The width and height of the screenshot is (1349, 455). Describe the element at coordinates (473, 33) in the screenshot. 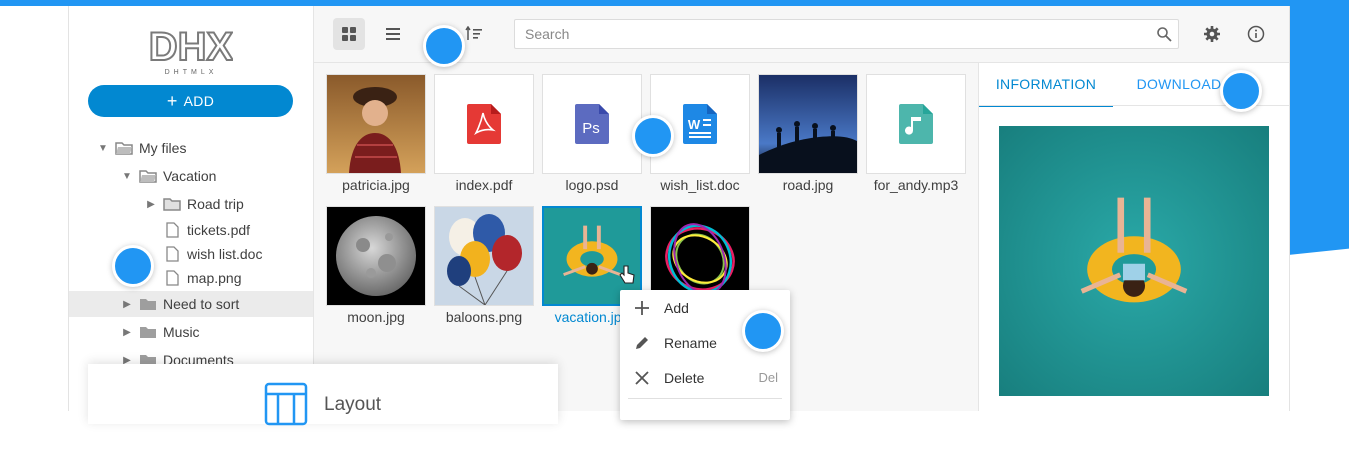

I see `sort-icon` at that location.